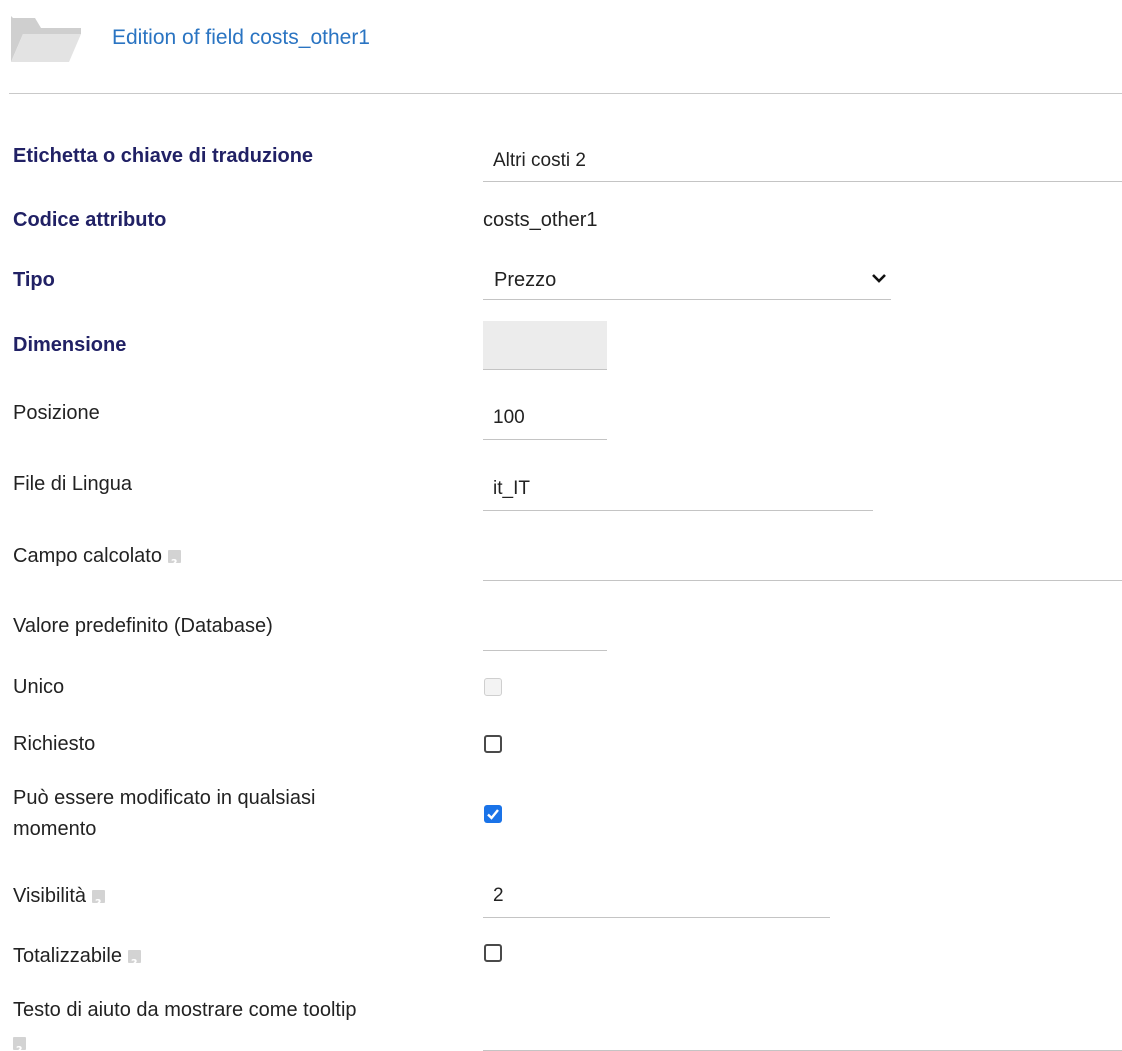 The image size is (1122, 1051). What do you see at coordinates (185, 1010) in the screenshot?
I see `help-text-label-text: Testo di aiuto da mostrare come tooltip` at bounding box center [185, 1010].